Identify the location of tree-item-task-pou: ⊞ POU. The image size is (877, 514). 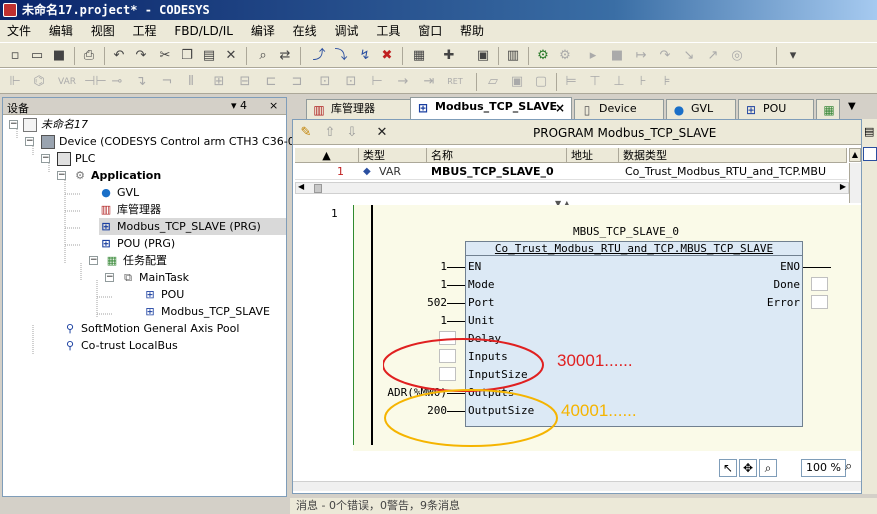
(163, 294).